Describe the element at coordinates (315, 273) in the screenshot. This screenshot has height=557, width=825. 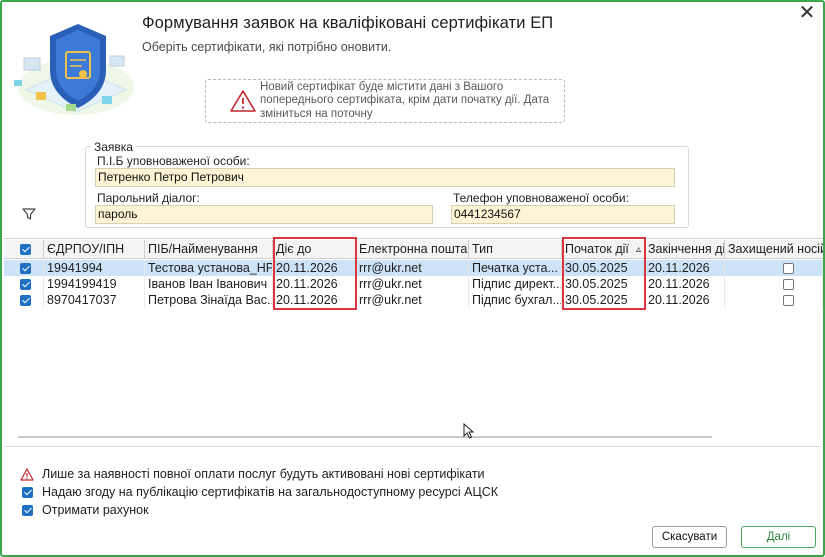
I see `valid-to-highlight` at that location.